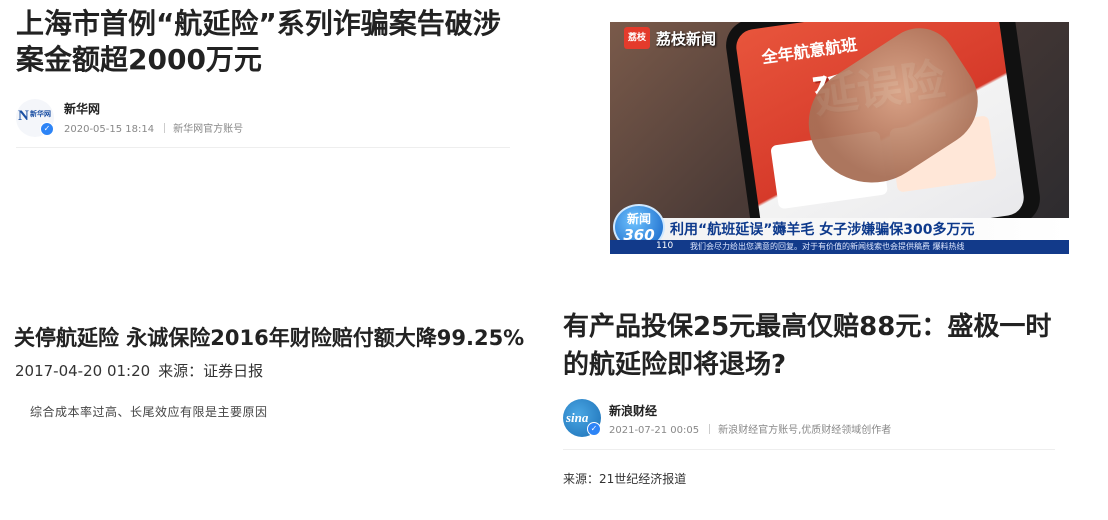  Describe the element at coordinates (654, 430) in the screenshot. I see `publish-datetime: 2021-07-21 00:05` at that location.